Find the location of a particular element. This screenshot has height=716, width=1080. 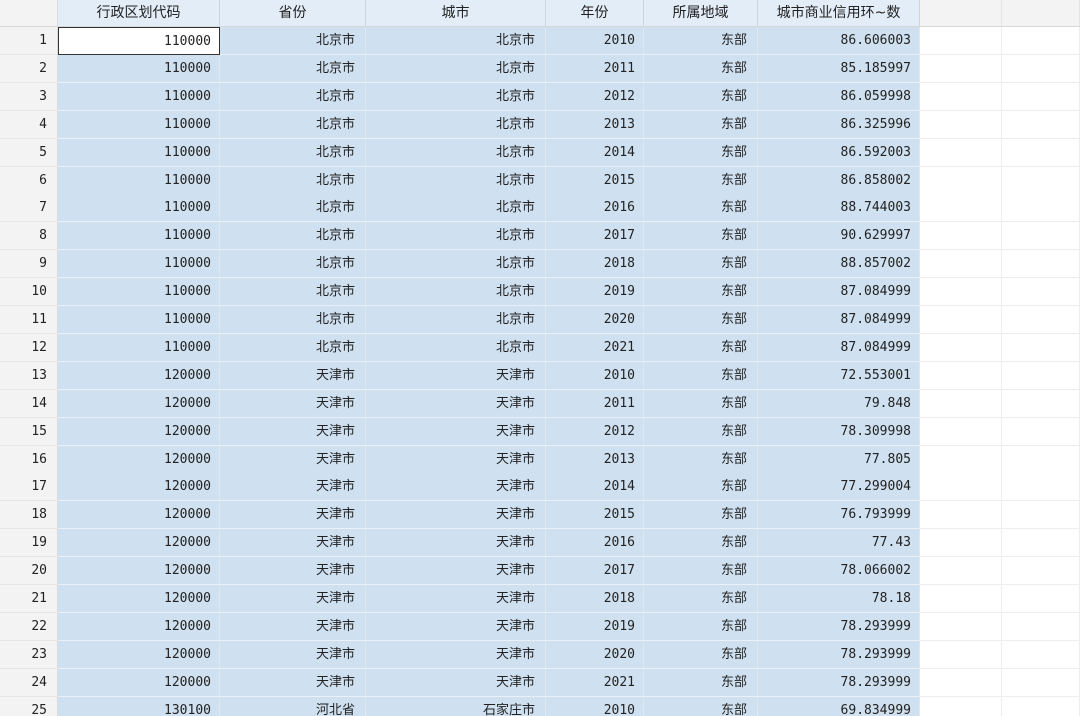

row-number: 21 is located at coordinates (29, 599).